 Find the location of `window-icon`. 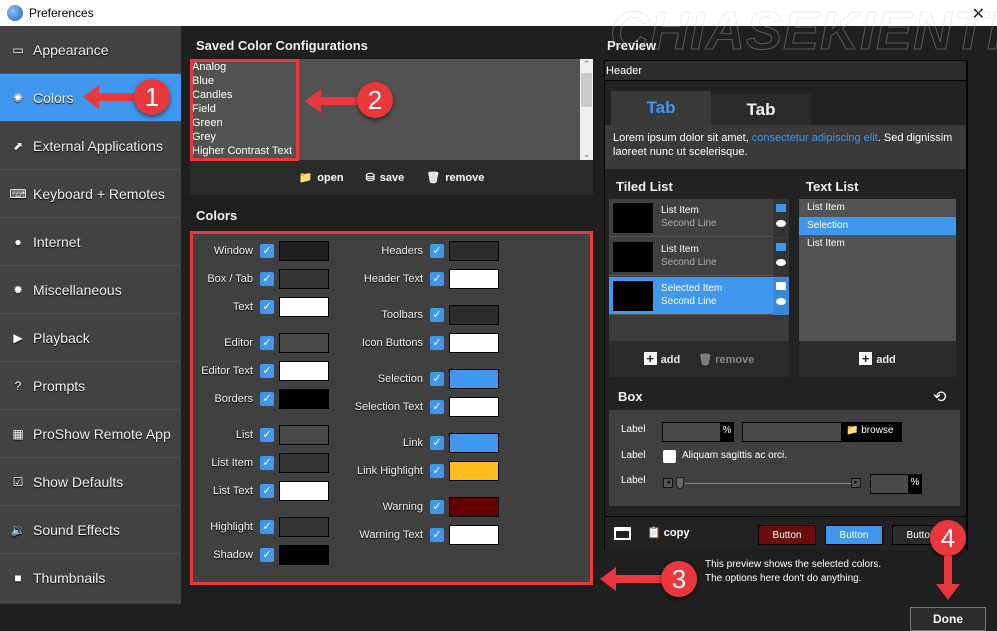

window-icon is located at coordinates (622, 533).